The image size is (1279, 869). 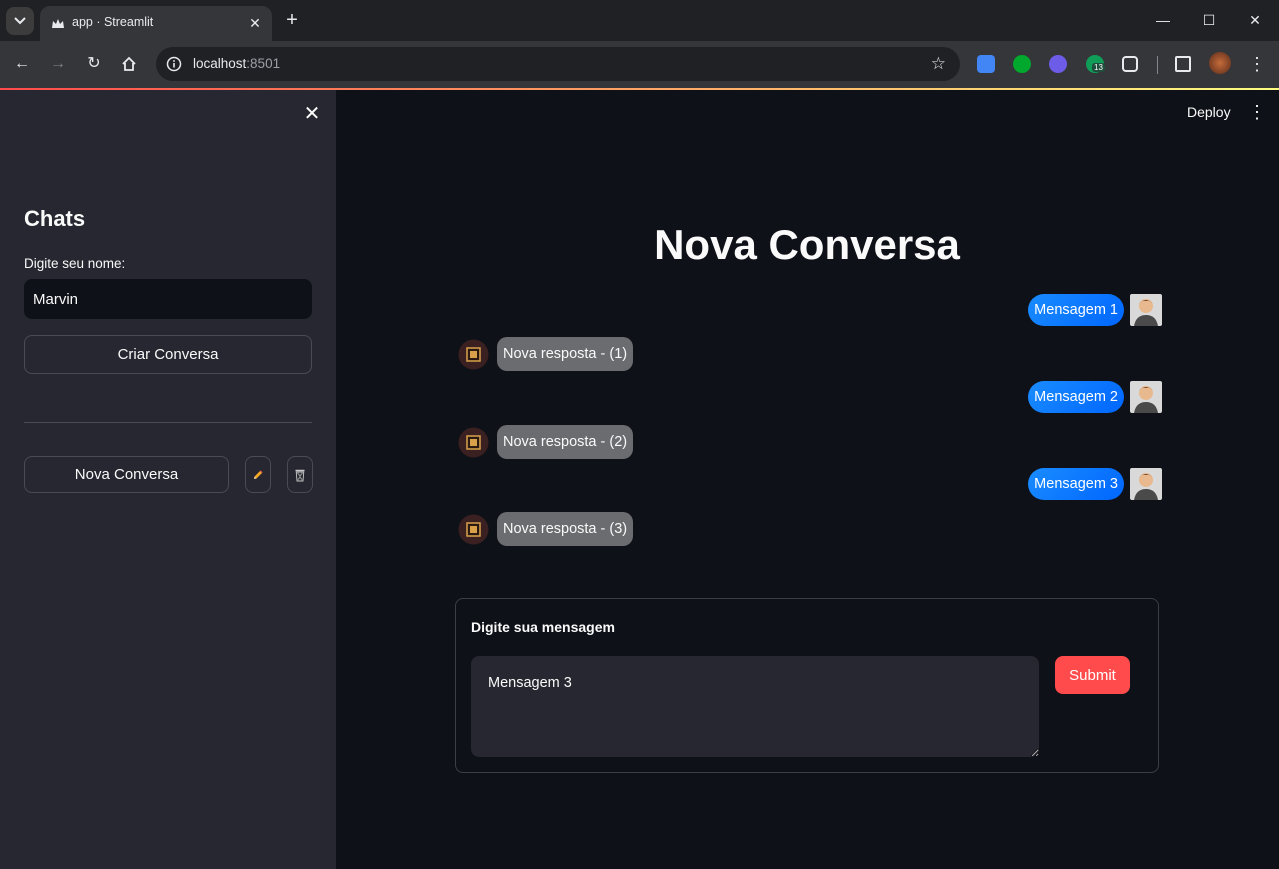 I want to click on trash-icon, so click(x=300, y=475).